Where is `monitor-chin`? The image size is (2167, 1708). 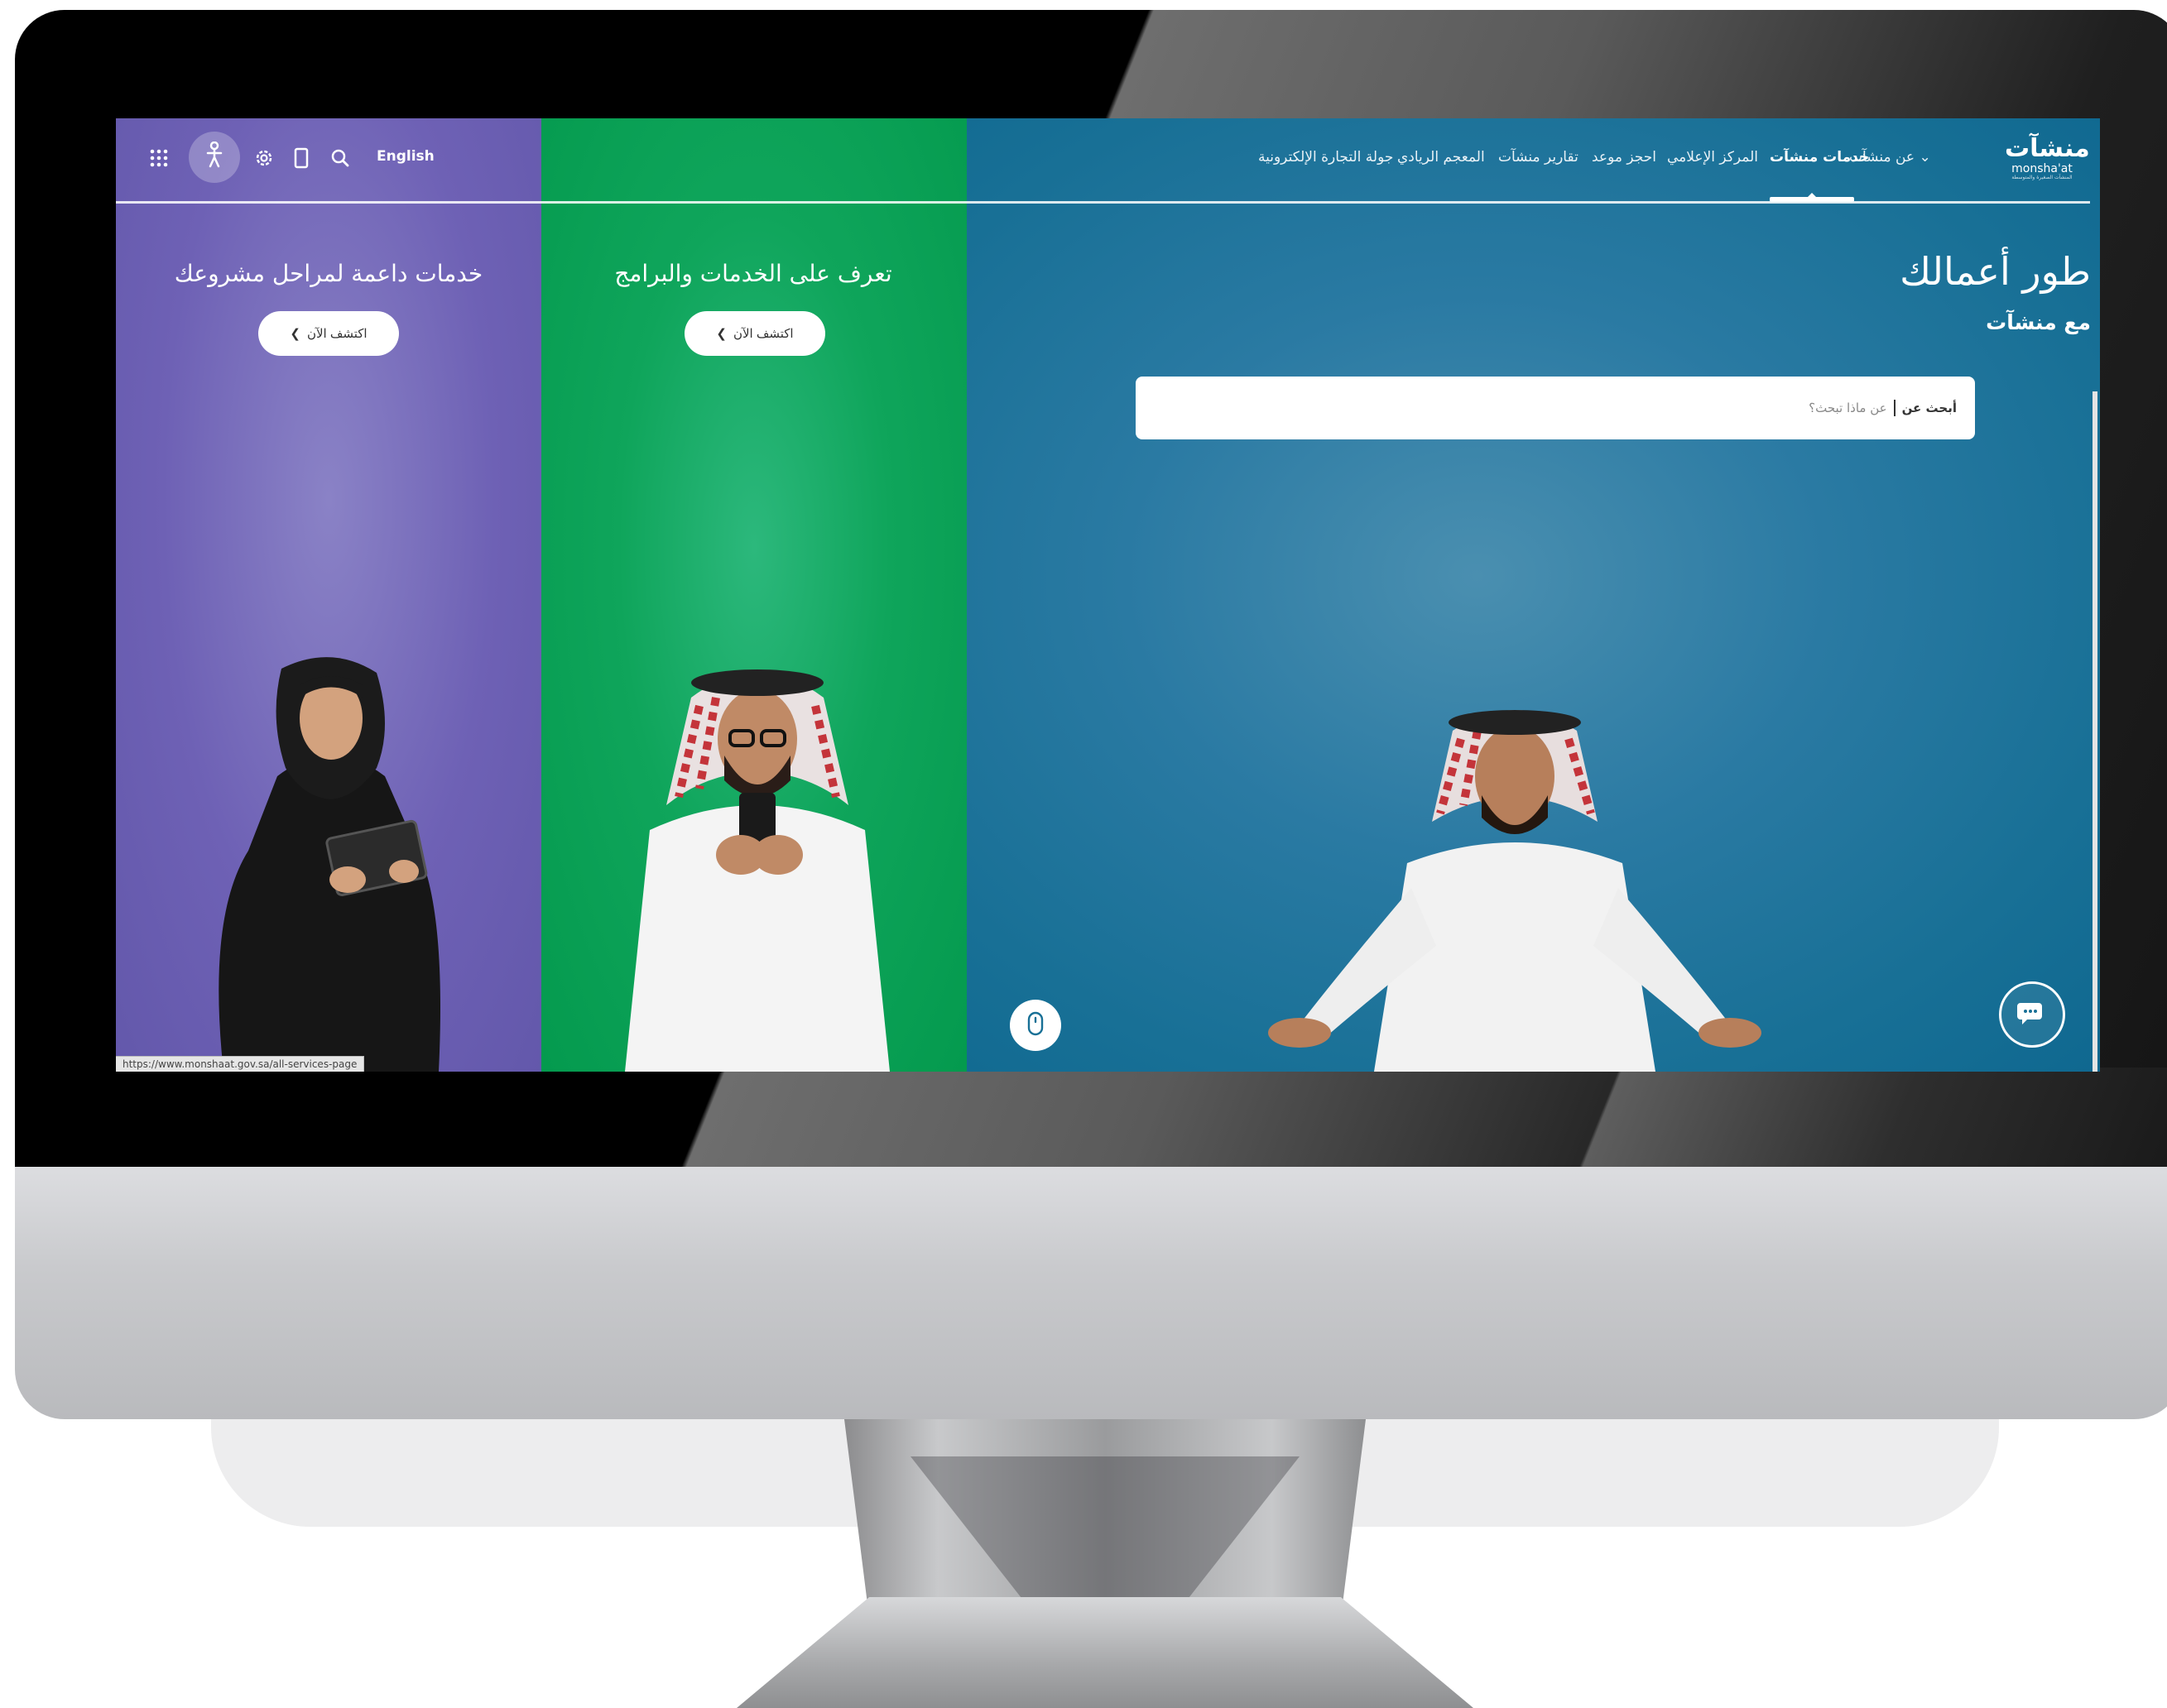
monitor-chin is located at coordinates (1091, 1293).